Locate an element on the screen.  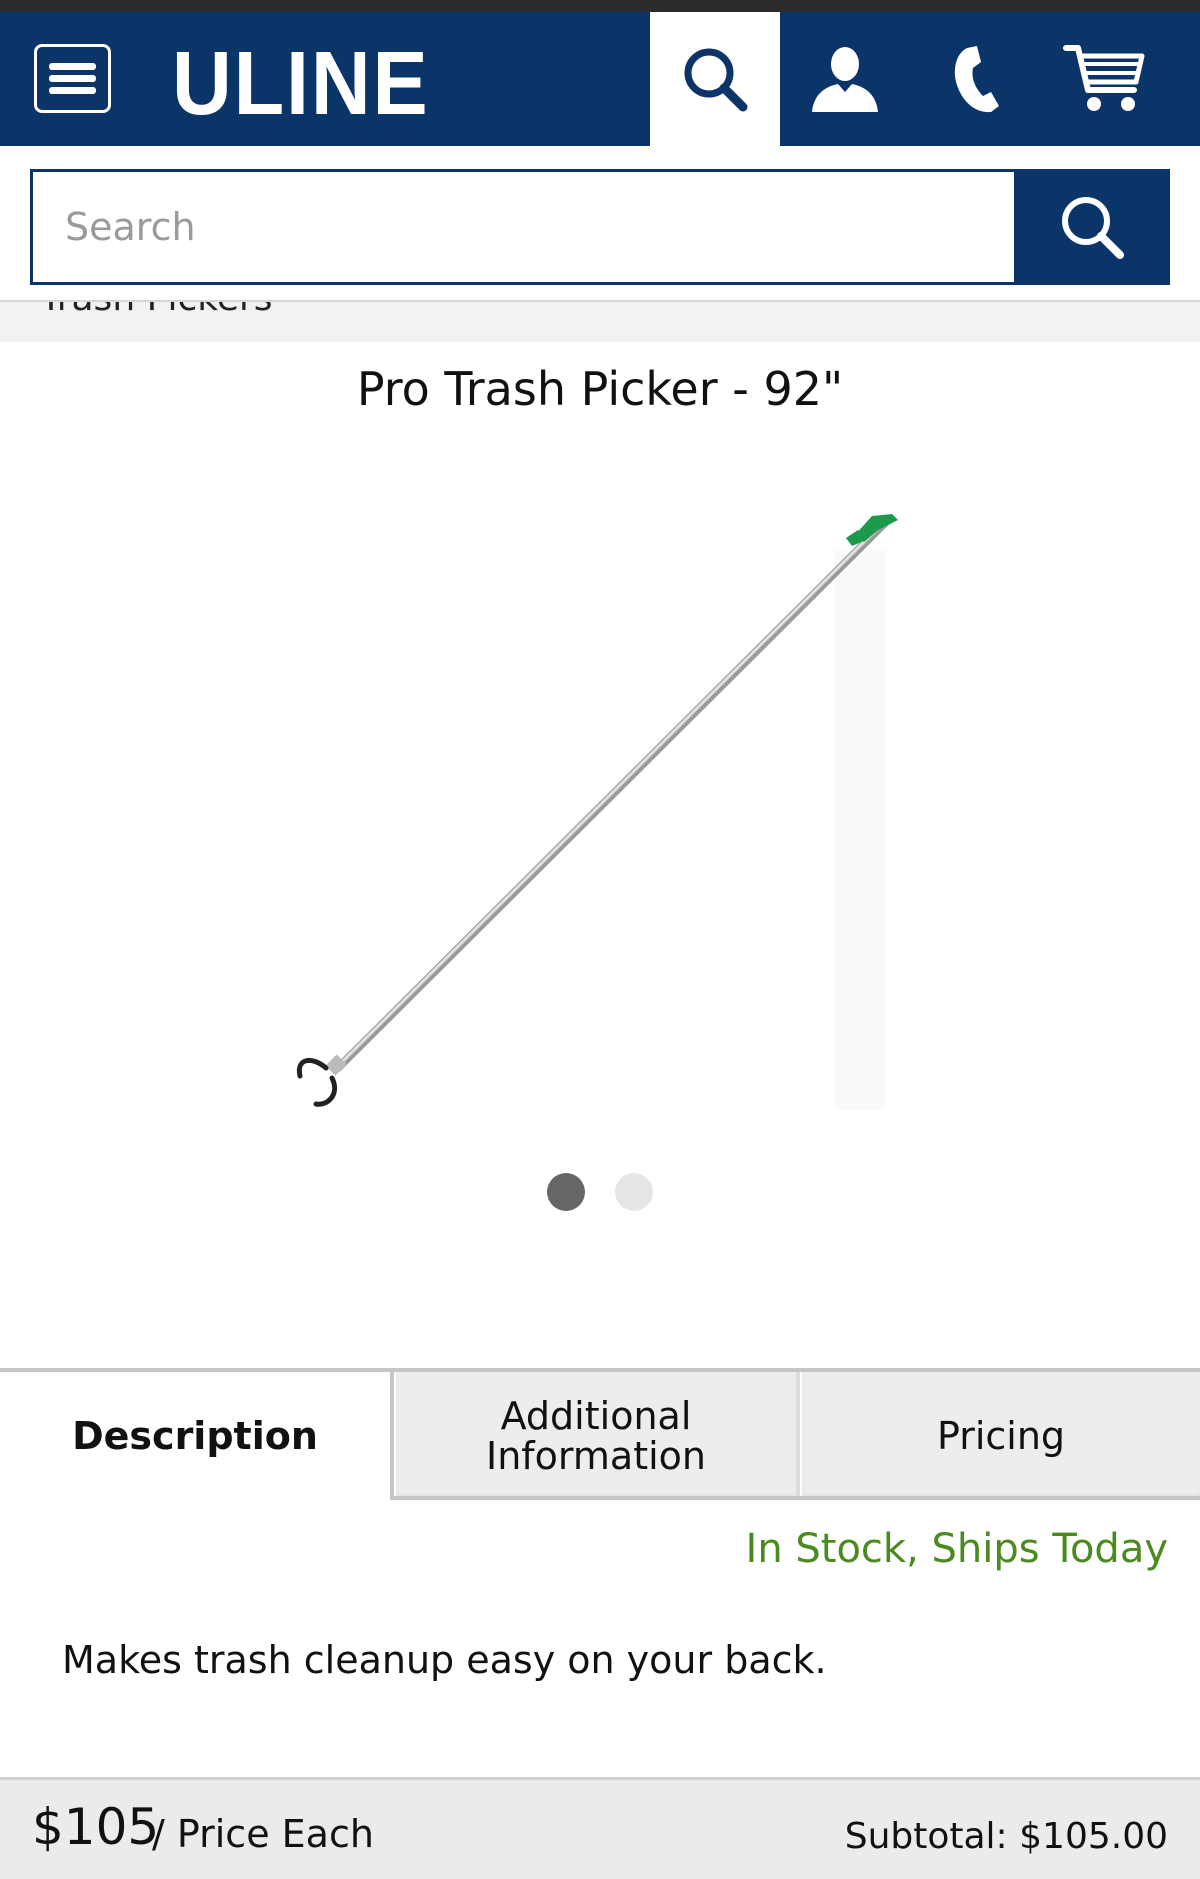
breadcrumb-label: Trash Pickers is located at coordinates (156, 310).